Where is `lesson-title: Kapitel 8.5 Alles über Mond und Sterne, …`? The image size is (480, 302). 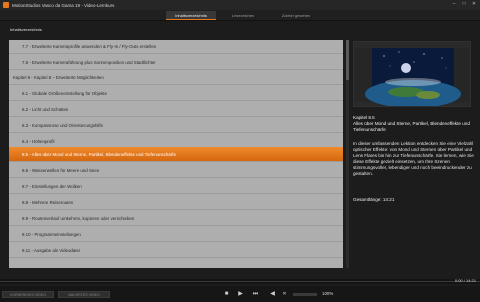
lesson-title: Kapitel 8.5 Alles über Mond und Sterne, … is located at coordinates (411, 123).